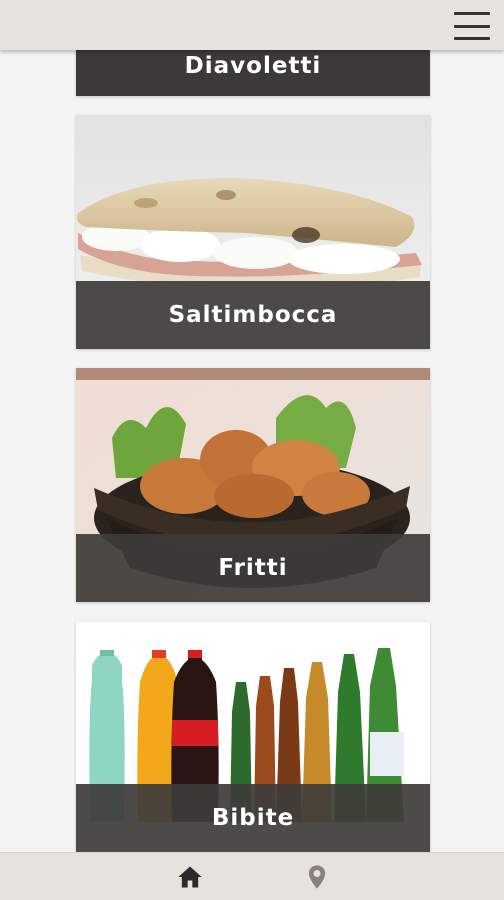 The height and width of the screenshot is (900, 504). I want to click on category-label-bar: Saltimbocca, so click(253, 315).